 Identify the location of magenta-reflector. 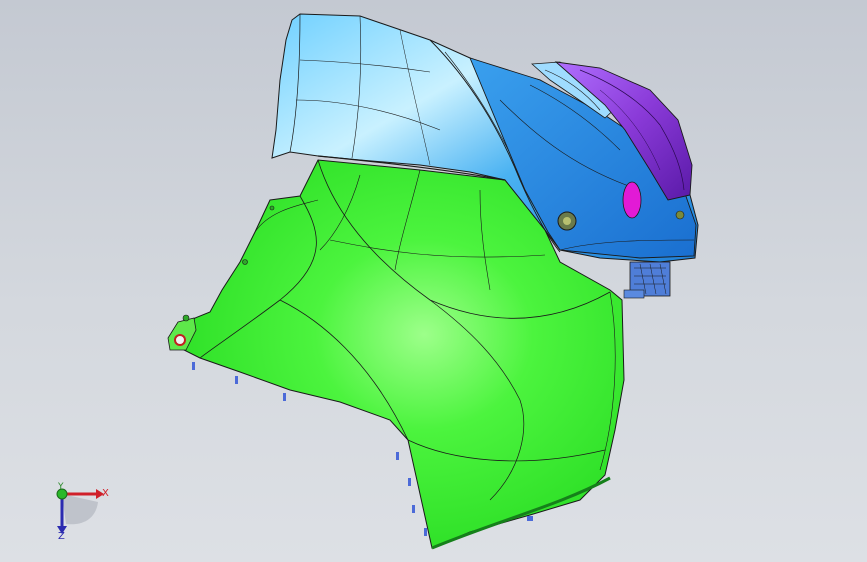
(632, 200).